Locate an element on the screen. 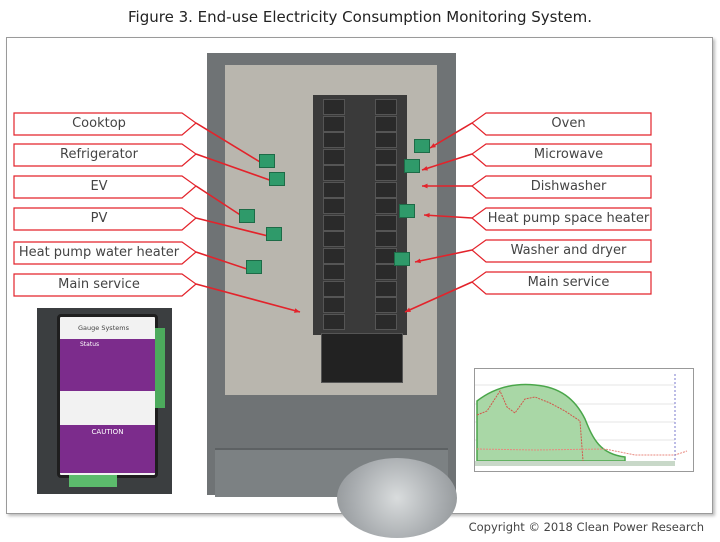 This screenshot has width=720, height=542. label-left-4: Heat pump water heater is located at coordinates (99, 252).